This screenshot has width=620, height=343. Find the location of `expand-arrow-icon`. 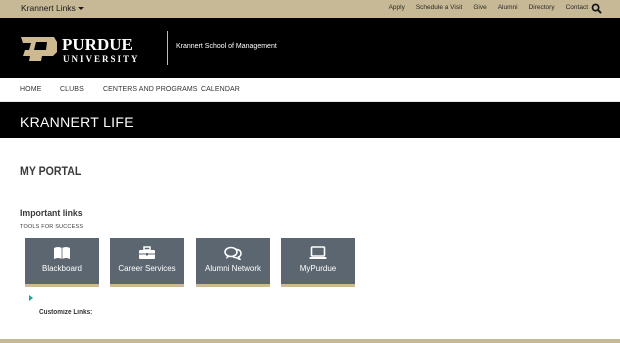

expand-arrow-icon is located at coordinates (31, 298).